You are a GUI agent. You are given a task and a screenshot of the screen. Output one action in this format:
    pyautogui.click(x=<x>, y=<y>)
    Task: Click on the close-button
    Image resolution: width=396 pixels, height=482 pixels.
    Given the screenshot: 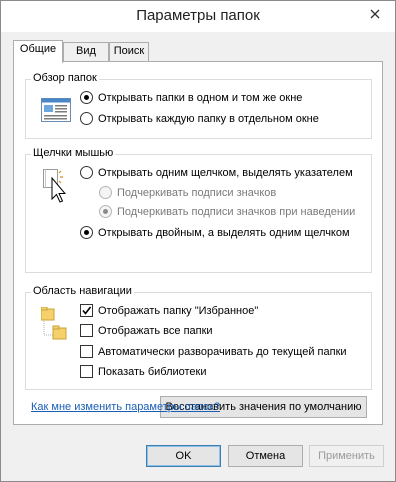 What is the action you would take?
    pyautogui.click(x=375, y=14)
    